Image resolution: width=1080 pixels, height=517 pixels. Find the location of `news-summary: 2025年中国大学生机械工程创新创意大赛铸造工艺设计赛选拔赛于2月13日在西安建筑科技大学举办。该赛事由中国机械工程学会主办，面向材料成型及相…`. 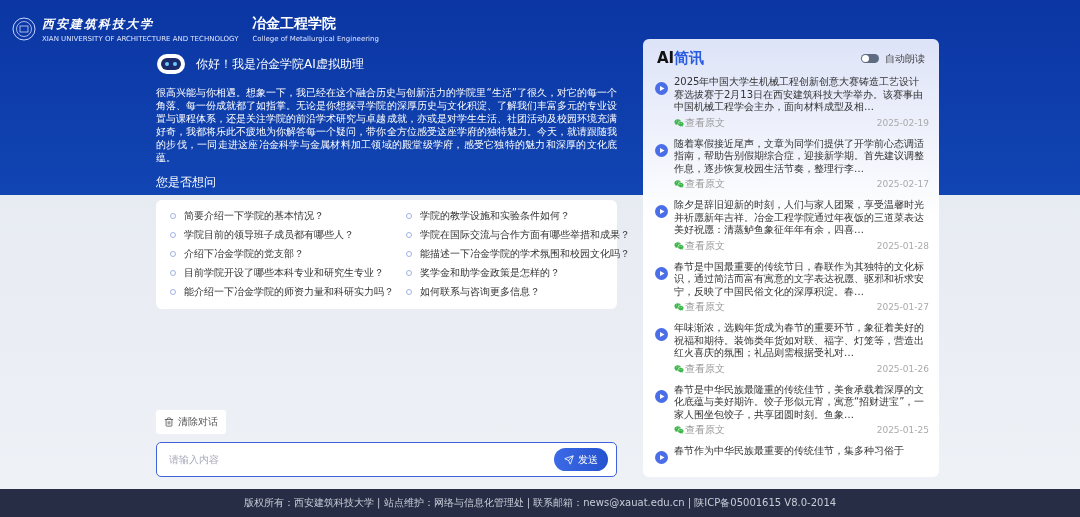

news-summary: 2025年中国大学生机械工程创新创意大赛铸造工艺设计赛选拔赛于2月13日在西安建筑科技大学举办。该赛事由中国机械工程学会主办，面向材料成型及相… is located at coordinates (799, 95).